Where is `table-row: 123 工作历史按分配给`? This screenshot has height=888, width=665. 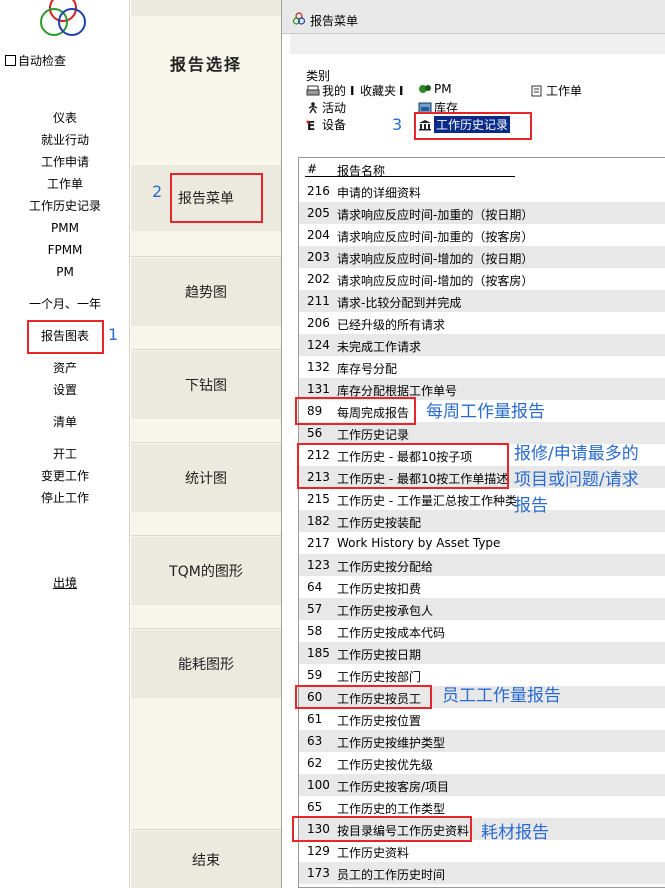 table-row: 123 工作历史按分配给 is located at coordinates (482, 565).